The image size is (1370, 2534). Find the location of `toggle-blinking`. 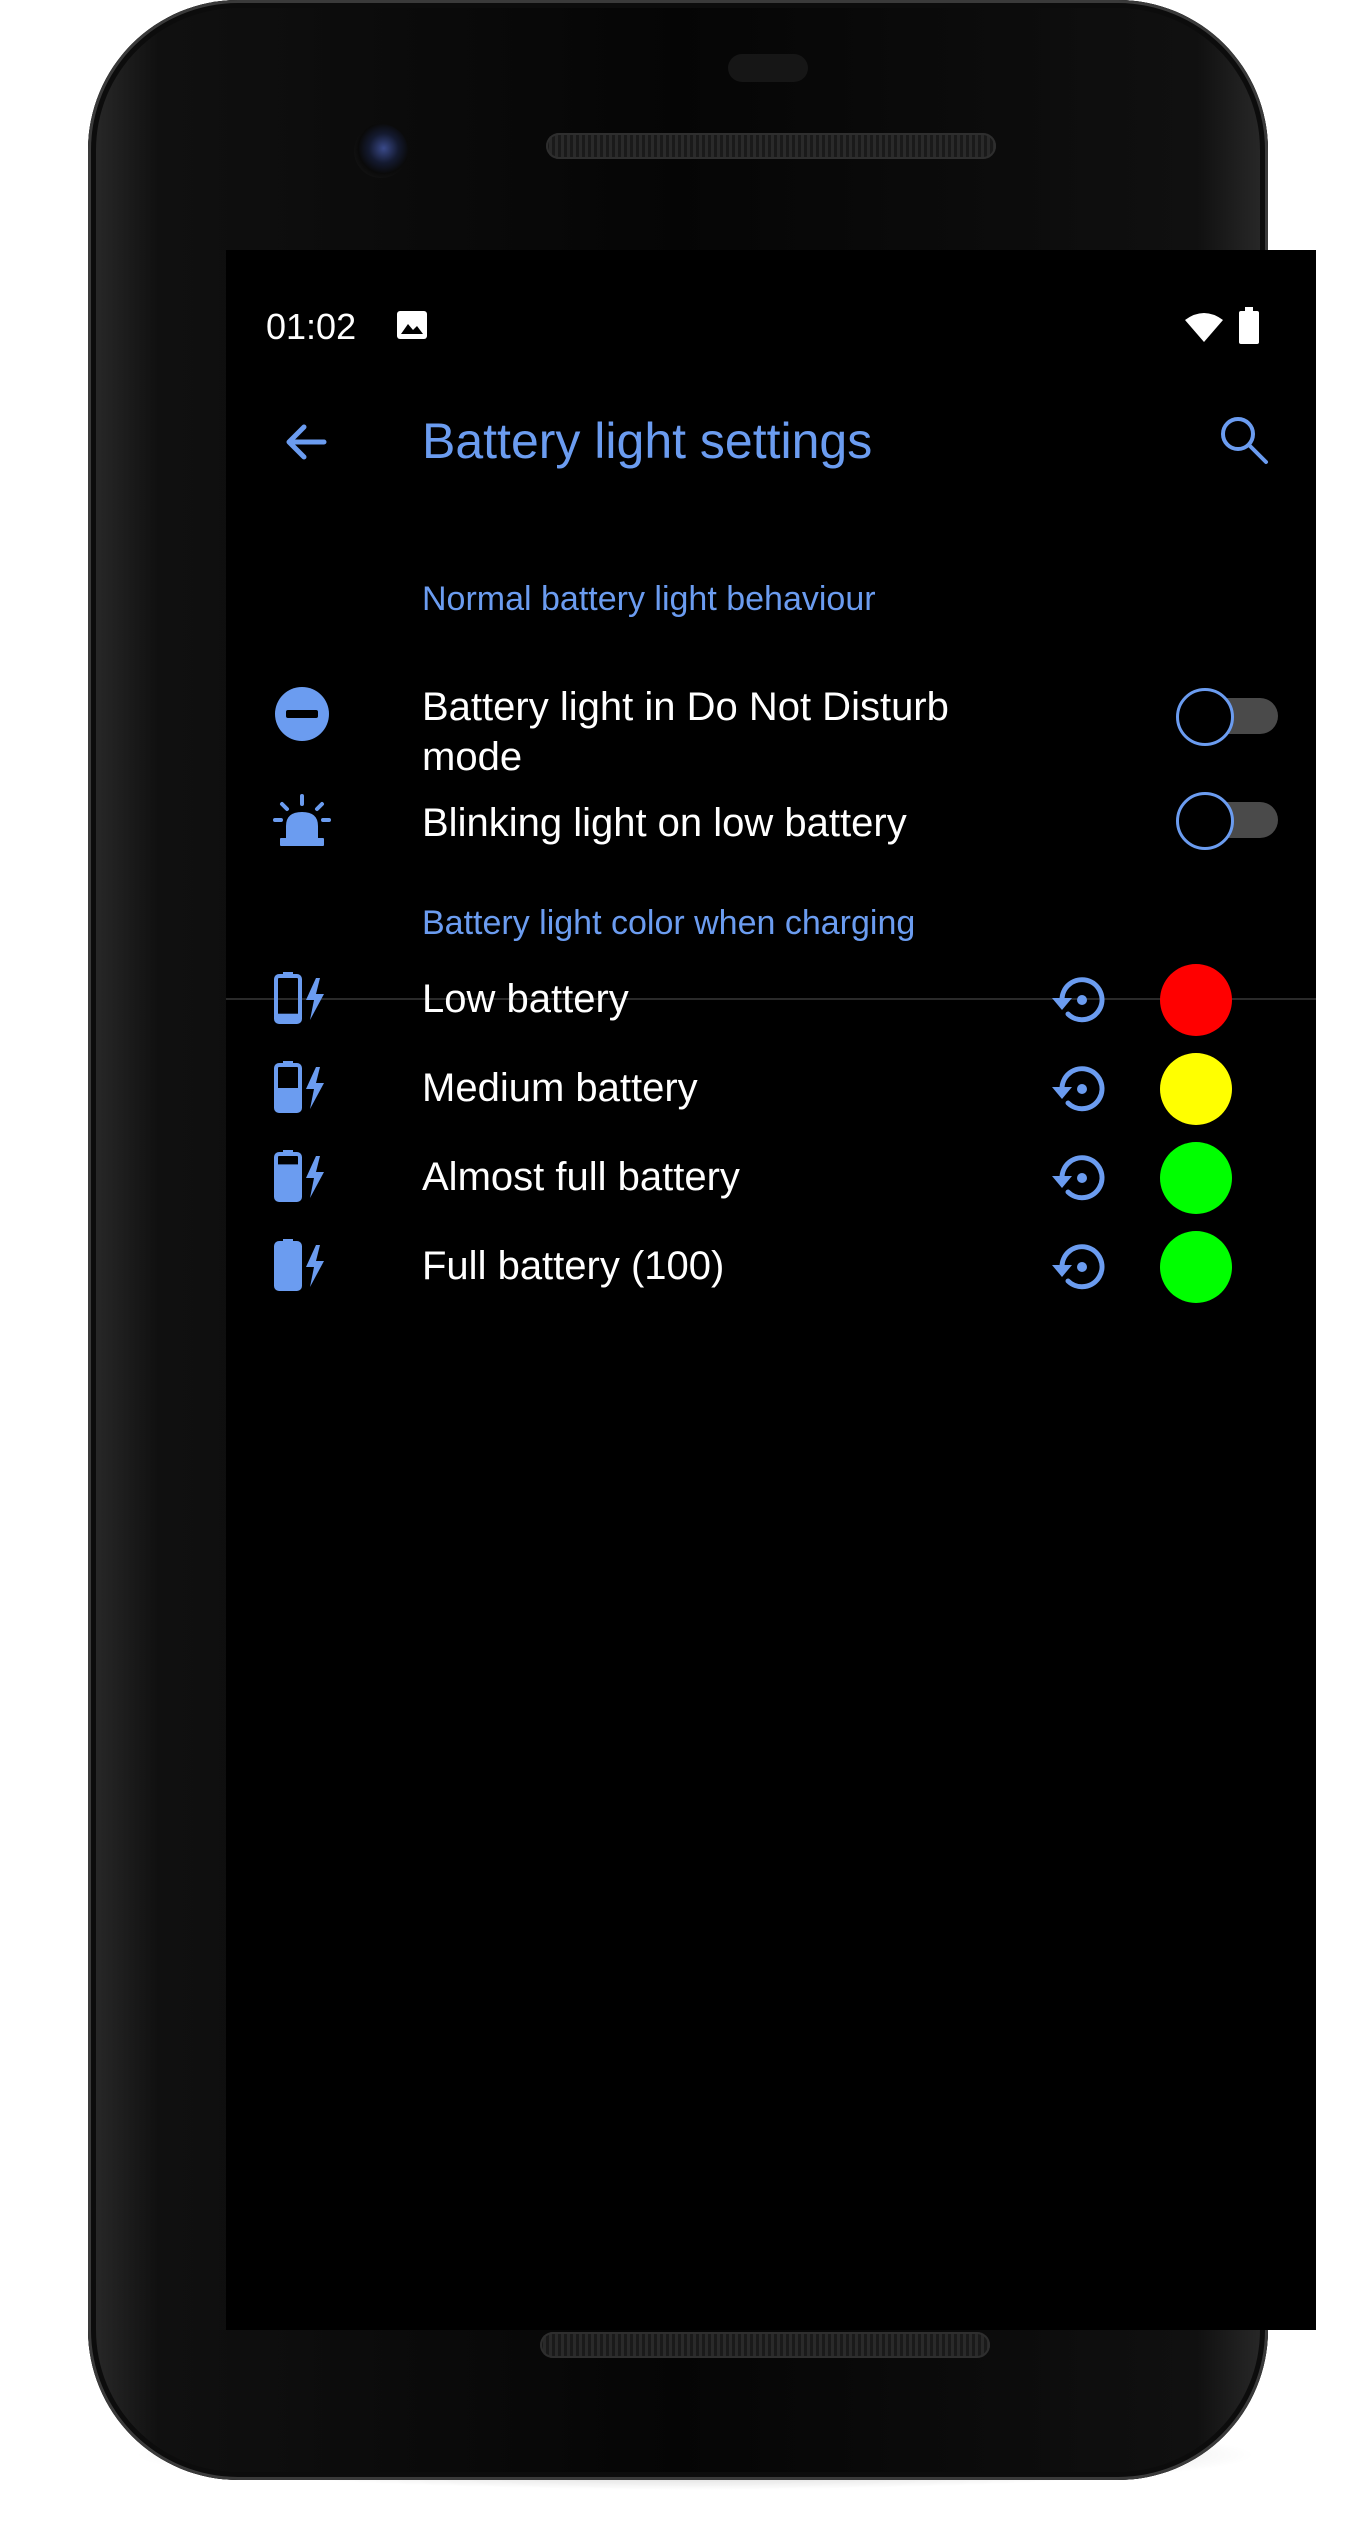

toggle-blinking is located at coordinates (1231, 820).